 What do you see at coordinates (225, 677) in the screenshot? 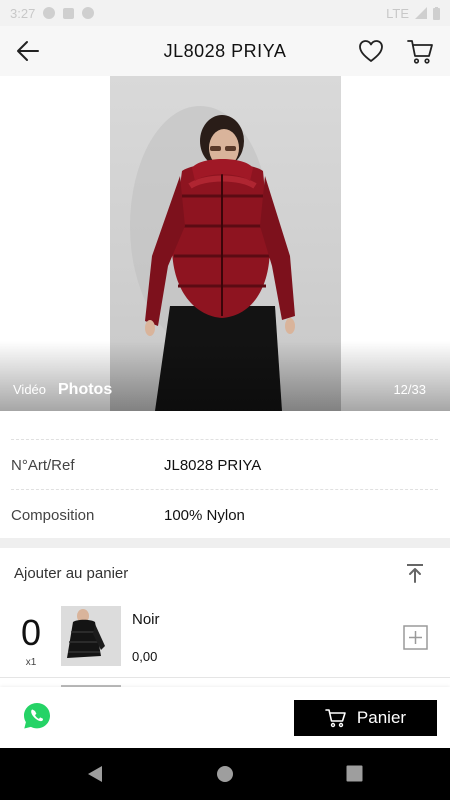
I see `divider` at bounding box center [225, 677].